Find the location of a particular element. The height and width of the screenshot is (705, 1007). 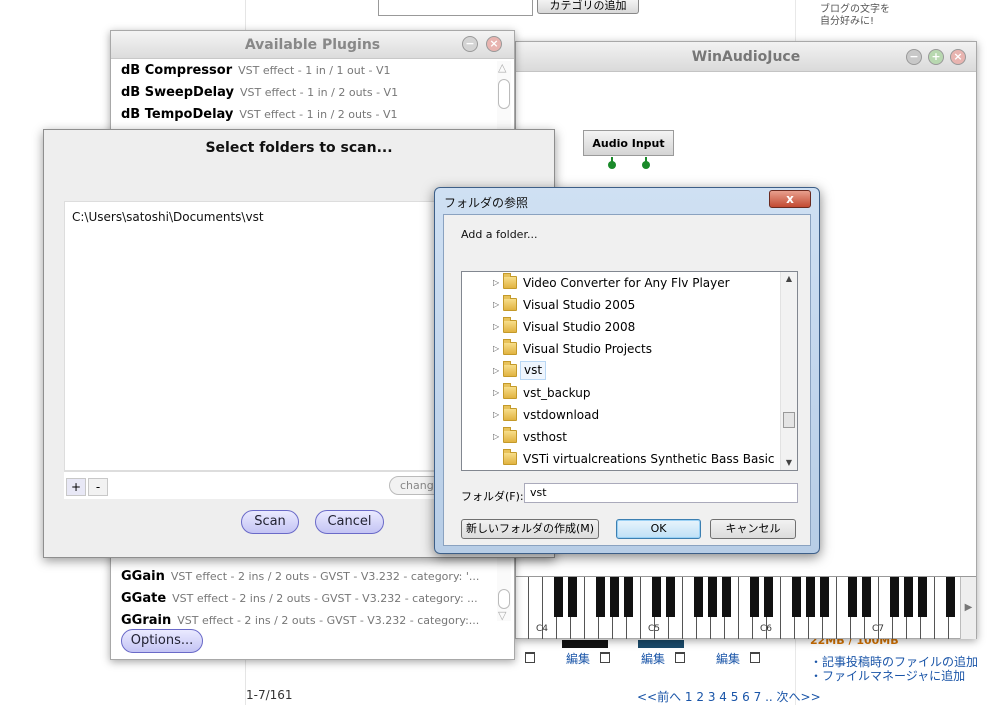

bg-category-input is located at coordinates (455, 8).